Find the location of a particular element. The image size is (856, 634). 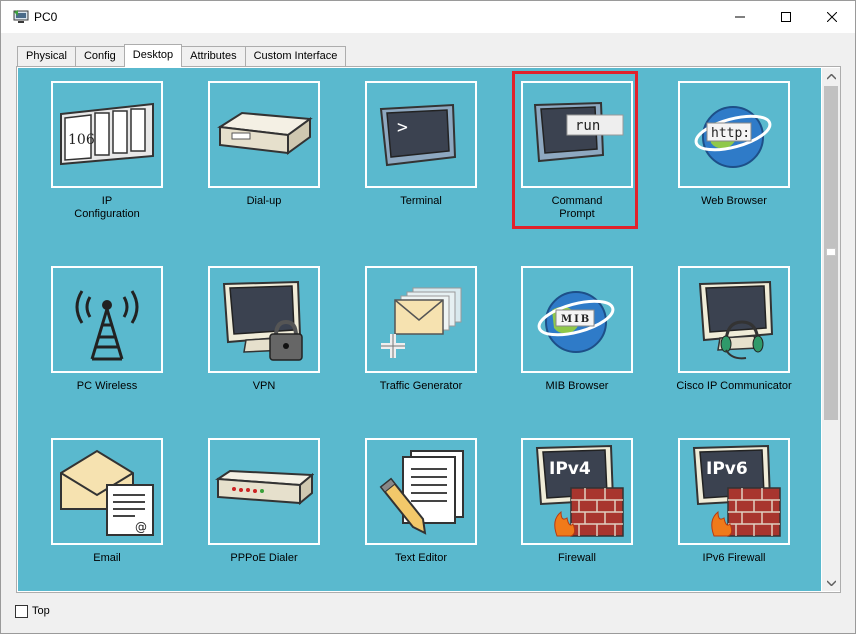

app-terminal: > Terminal is located at coordinates (407, 156).